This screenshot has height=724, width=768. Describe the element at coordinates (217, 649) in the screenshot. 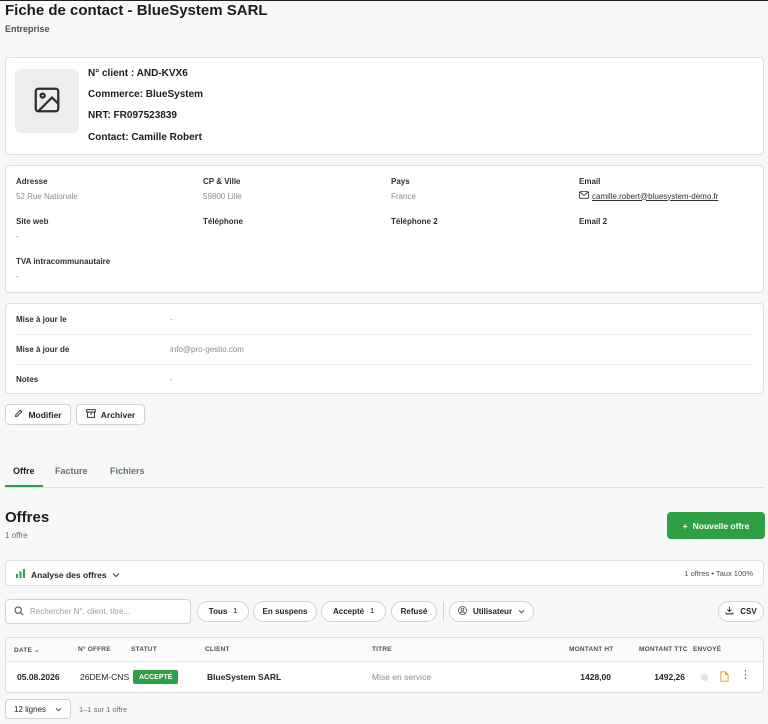

I see `col-client: CLIENT` at that location.